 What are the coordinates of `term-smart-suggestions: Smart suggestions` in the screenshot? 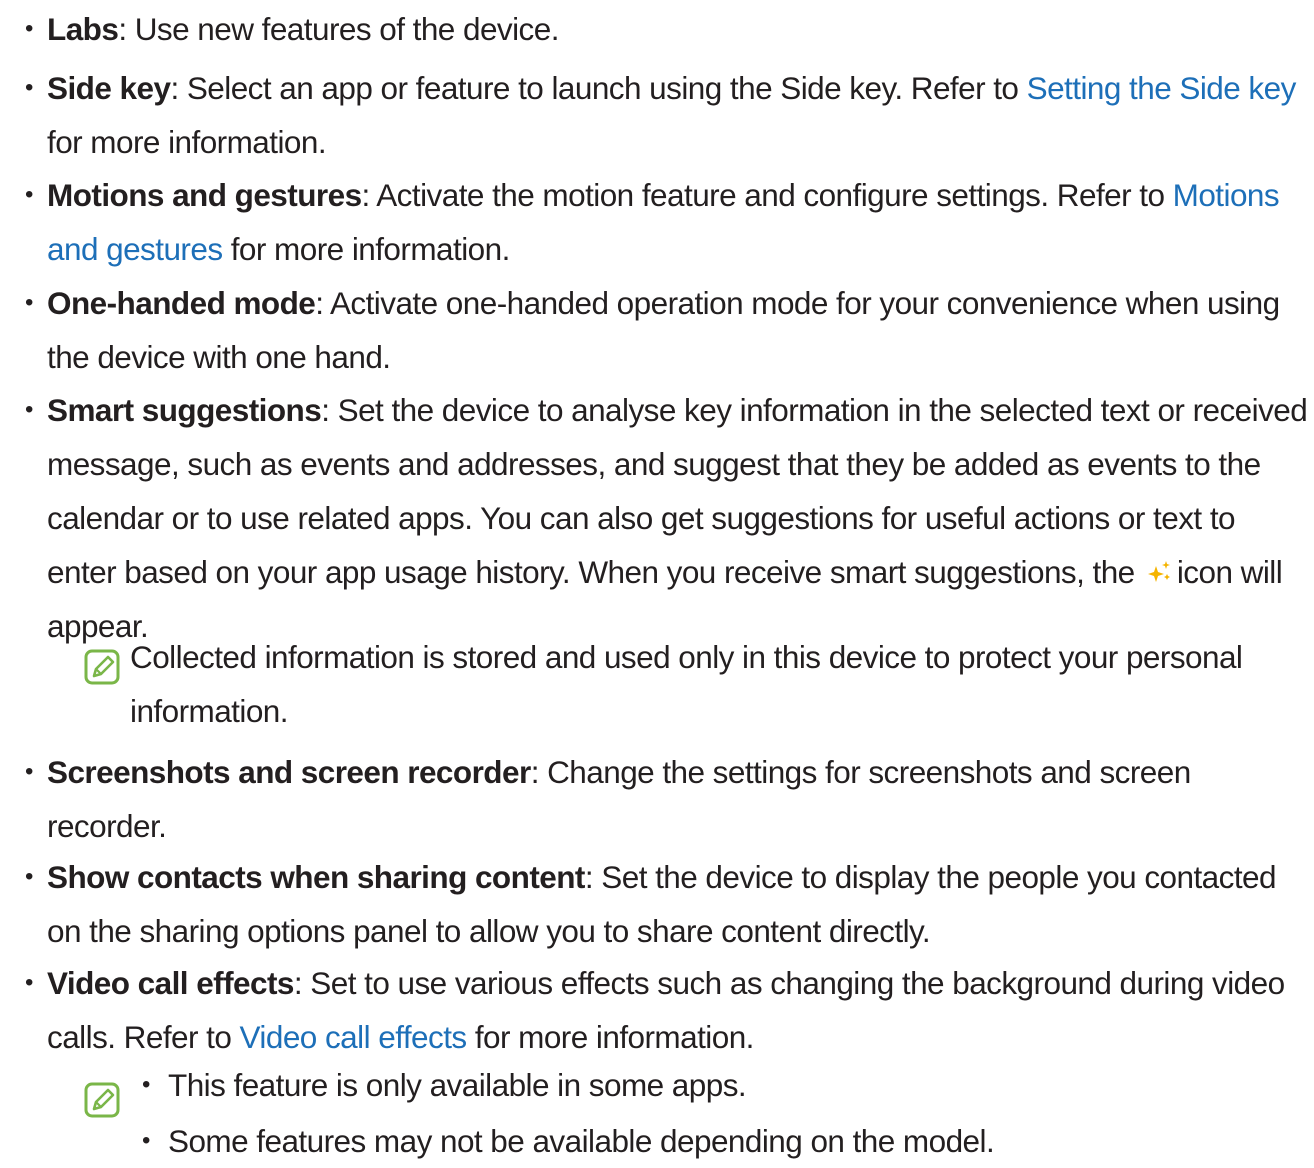 It's located at (184, 410).